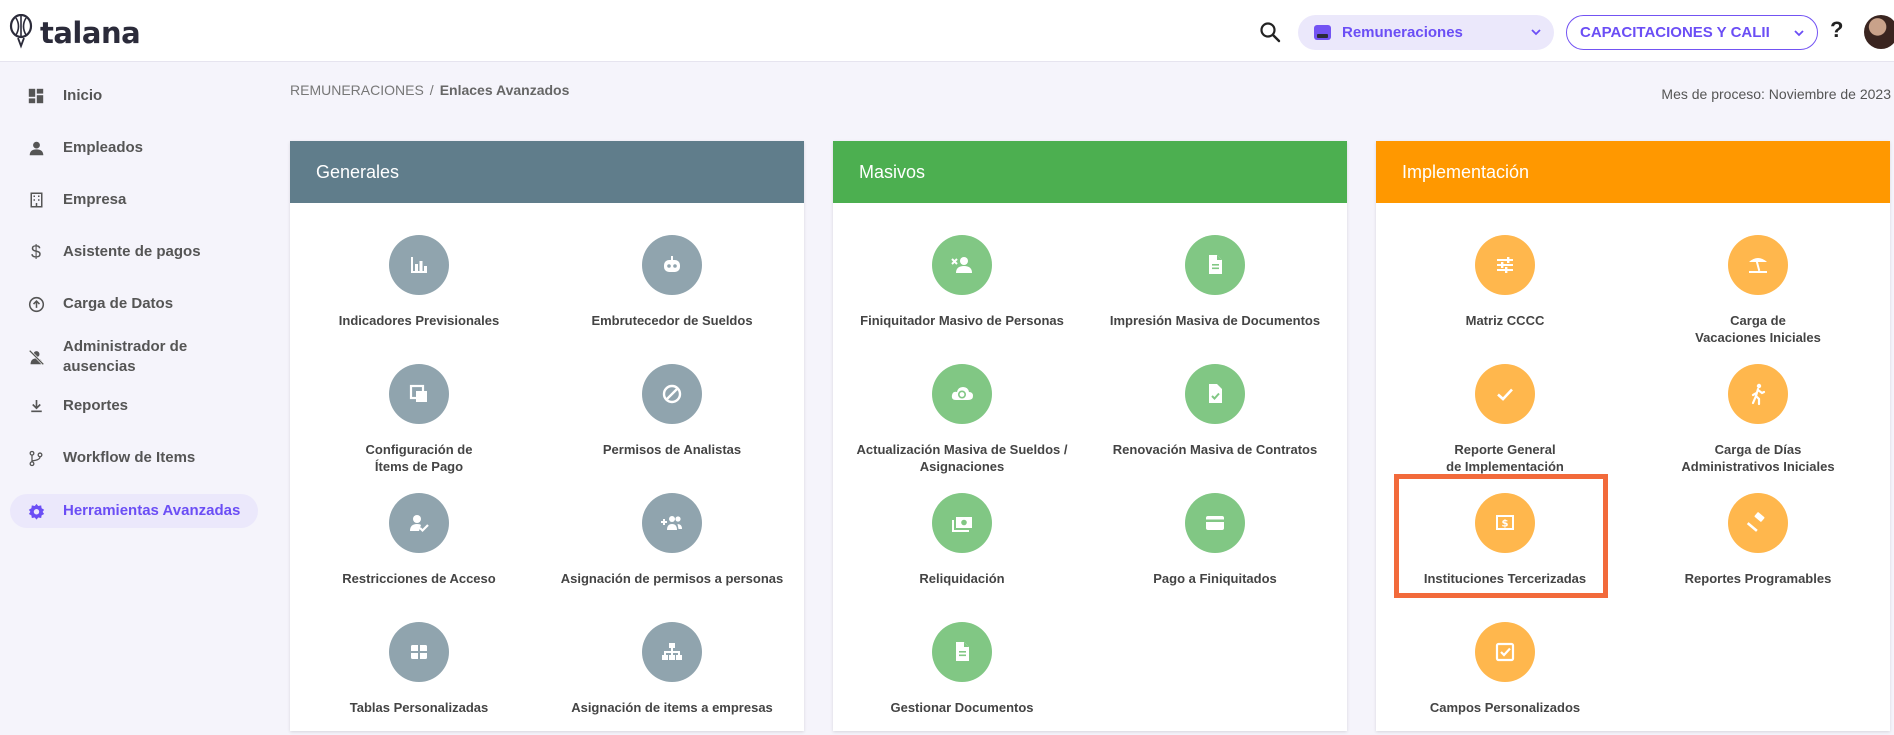  I want to click on tool-asignacion-items-empresas: Asignación de items a empresas, so click(672, 669).